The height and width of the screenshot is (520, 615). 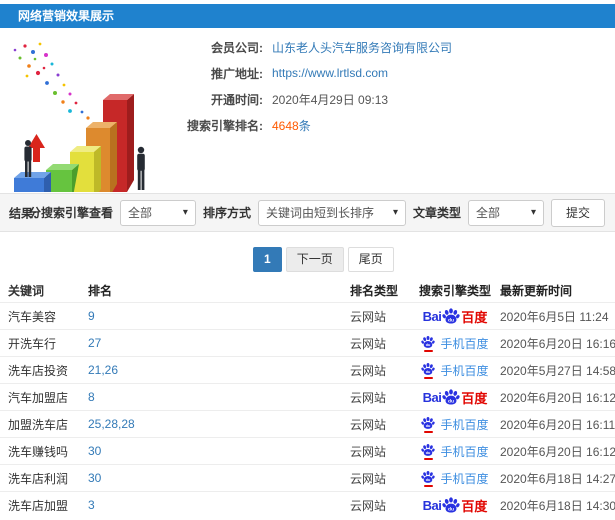 What do you see at coordinates (139, 213) in the screenshot?
I see `engine-select-value: 全部` at bounding box center [139, 213].